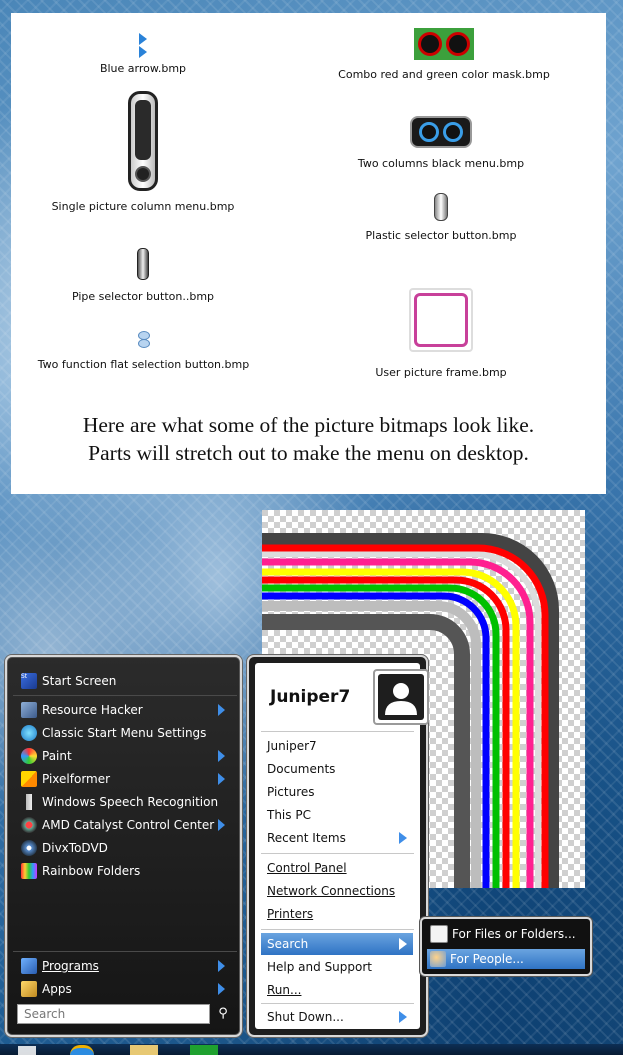 This screenshot has width=623, height=1055. What do you see at coordinates (441, 132) in the screenshot?
I see `two-columns-menu-icon` at bounding box center [441, 132].